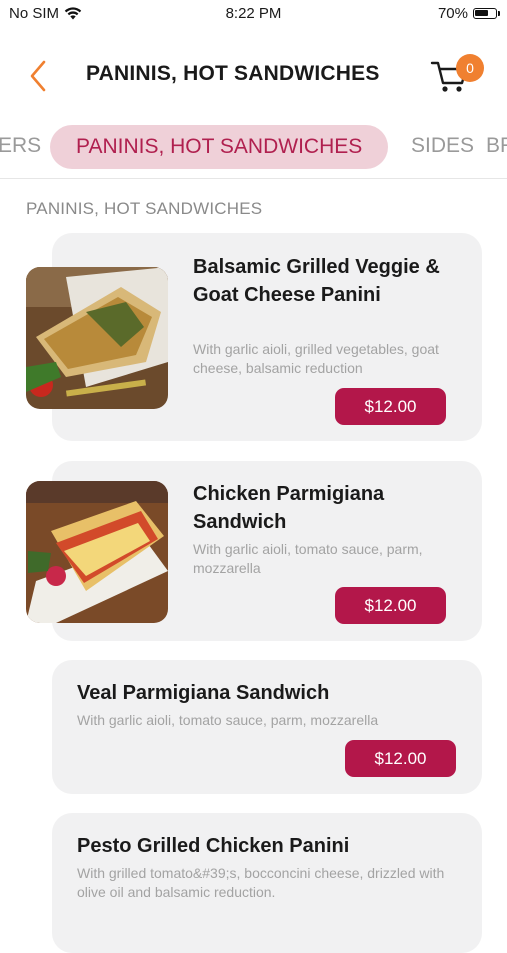 This screenshot has height=953, width=507. What do you see at coordinates (213, 846) in the screenshot?
I see `item-name: Pesto Grilled Chicken Panini` at bounding box center [213, 846].